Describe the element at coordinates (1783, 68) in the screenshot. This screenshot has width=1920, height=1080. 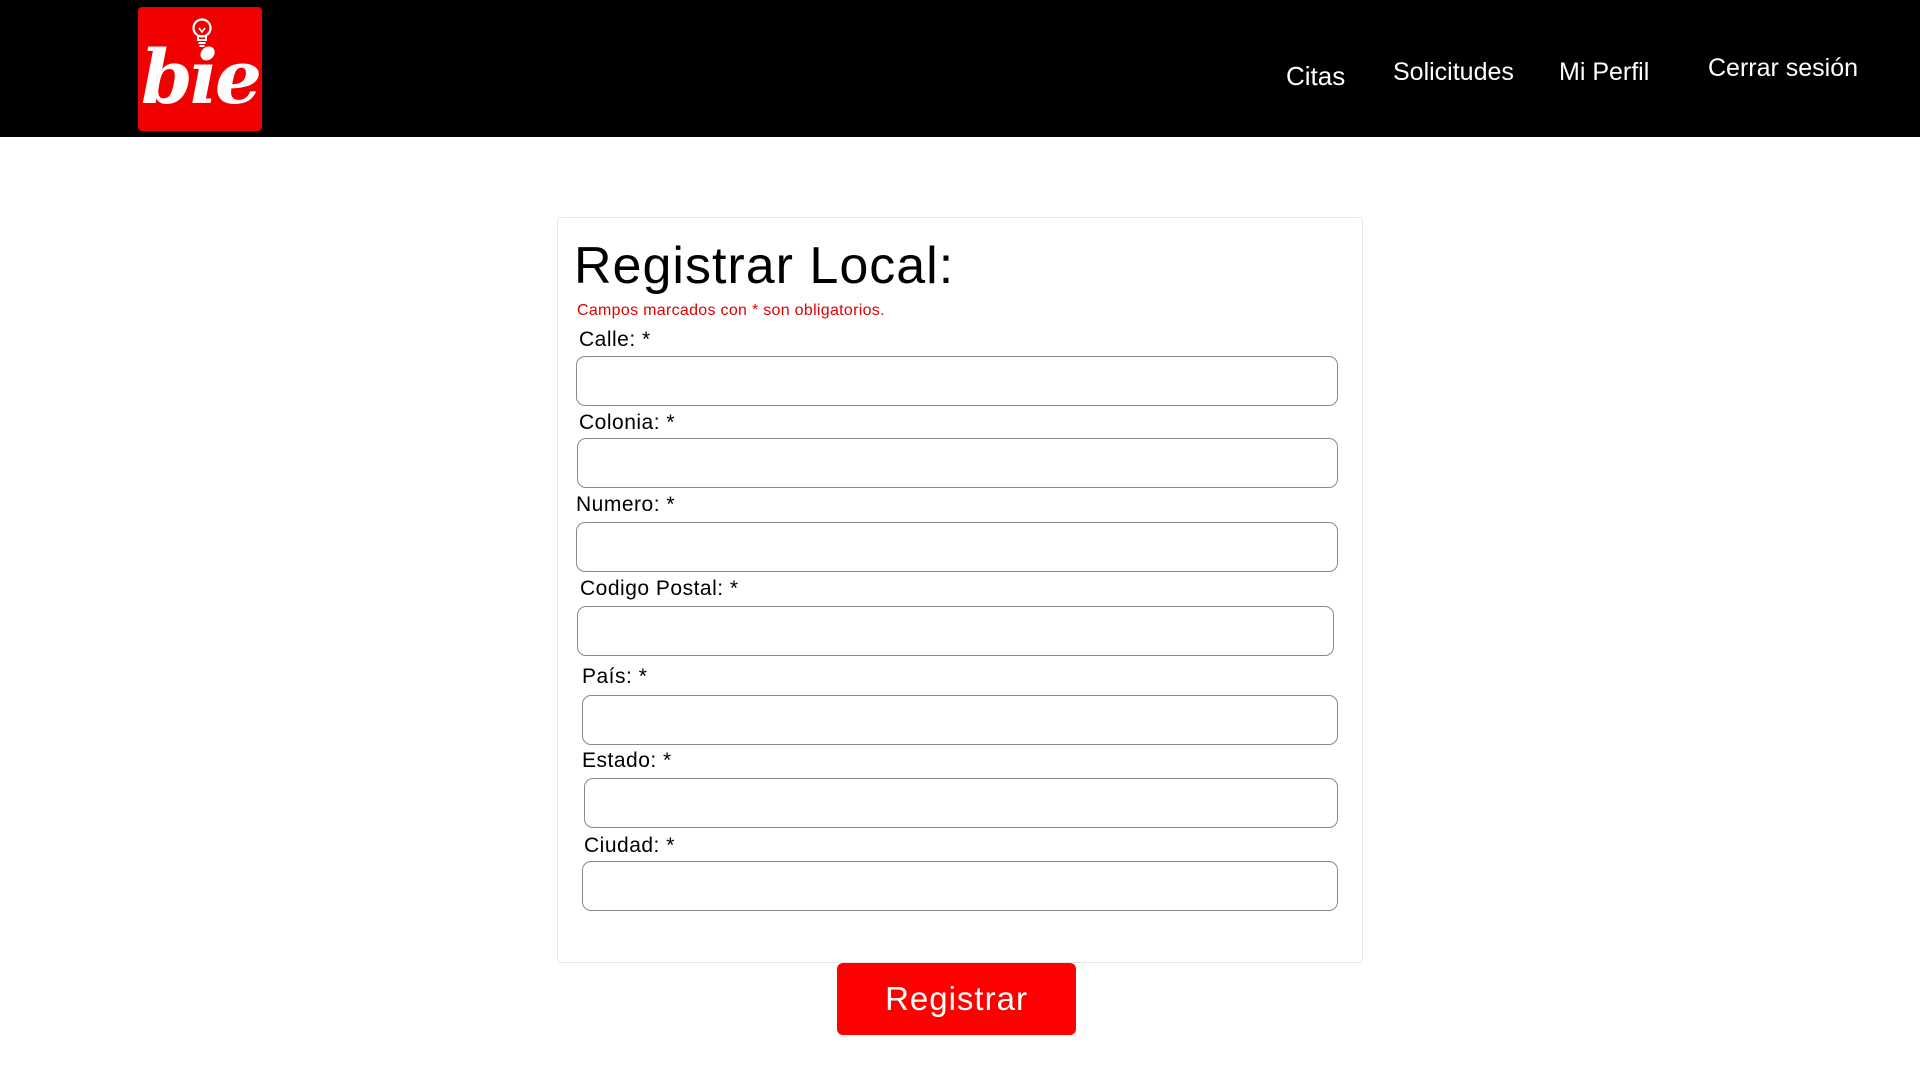
I see `nav-link-cerrar-sesion: Cerrar sesión` at that location.